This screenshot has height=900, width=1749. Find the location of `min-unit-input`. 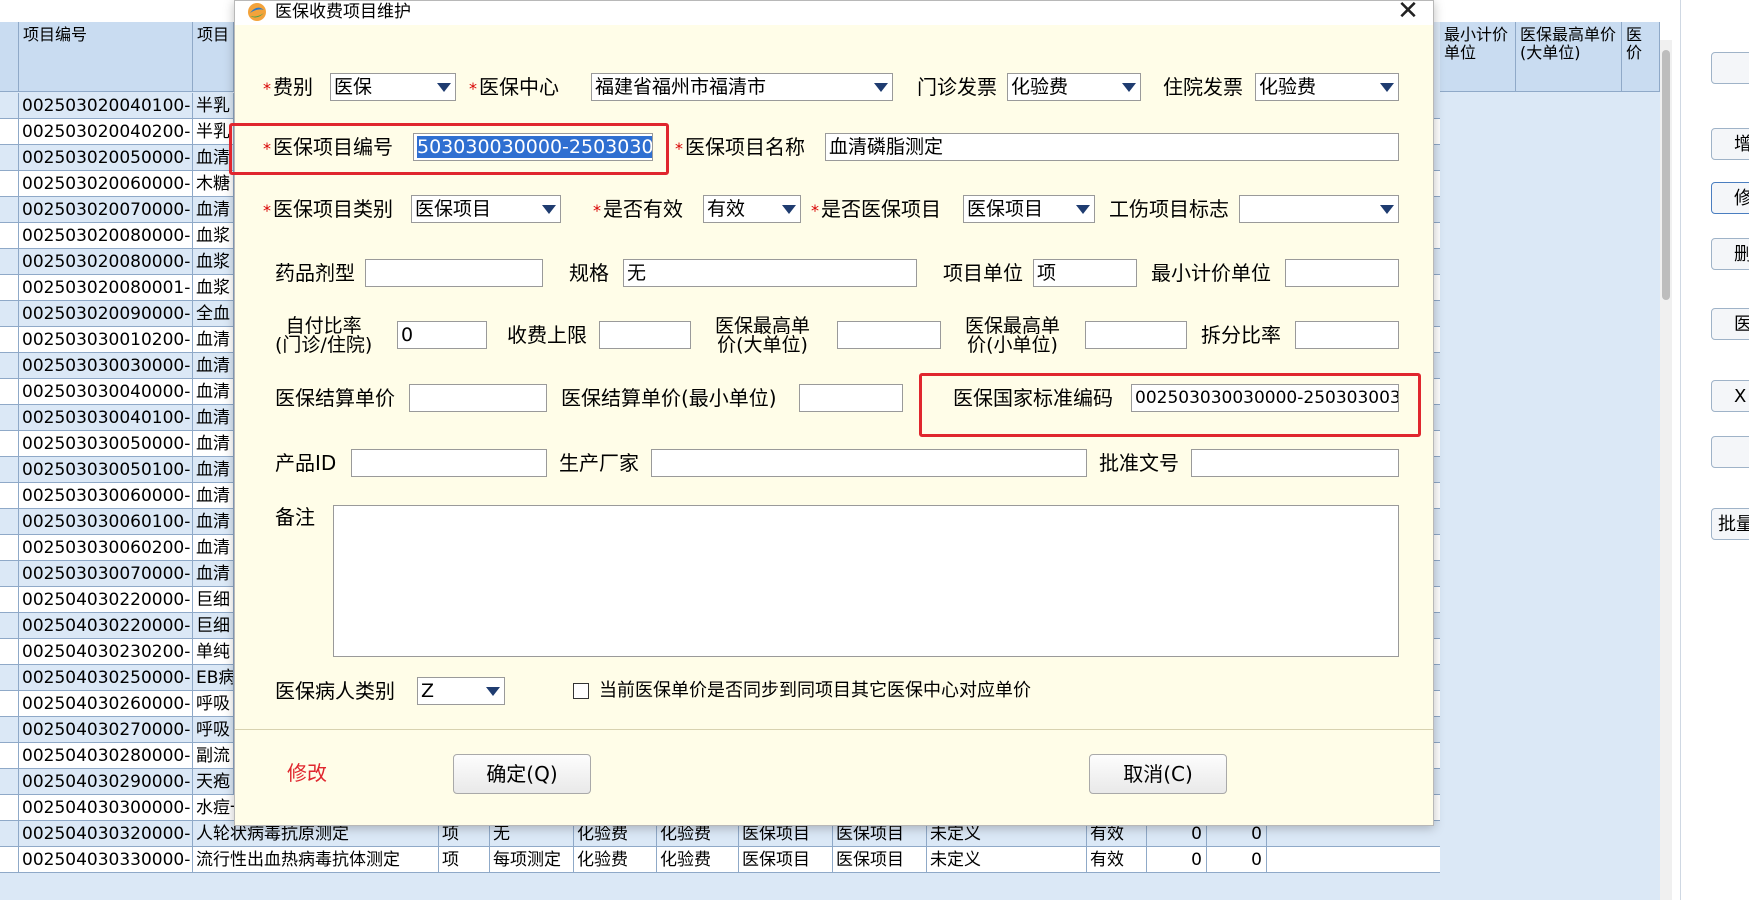

min-unit-input is located at coordinates (1342, 273).